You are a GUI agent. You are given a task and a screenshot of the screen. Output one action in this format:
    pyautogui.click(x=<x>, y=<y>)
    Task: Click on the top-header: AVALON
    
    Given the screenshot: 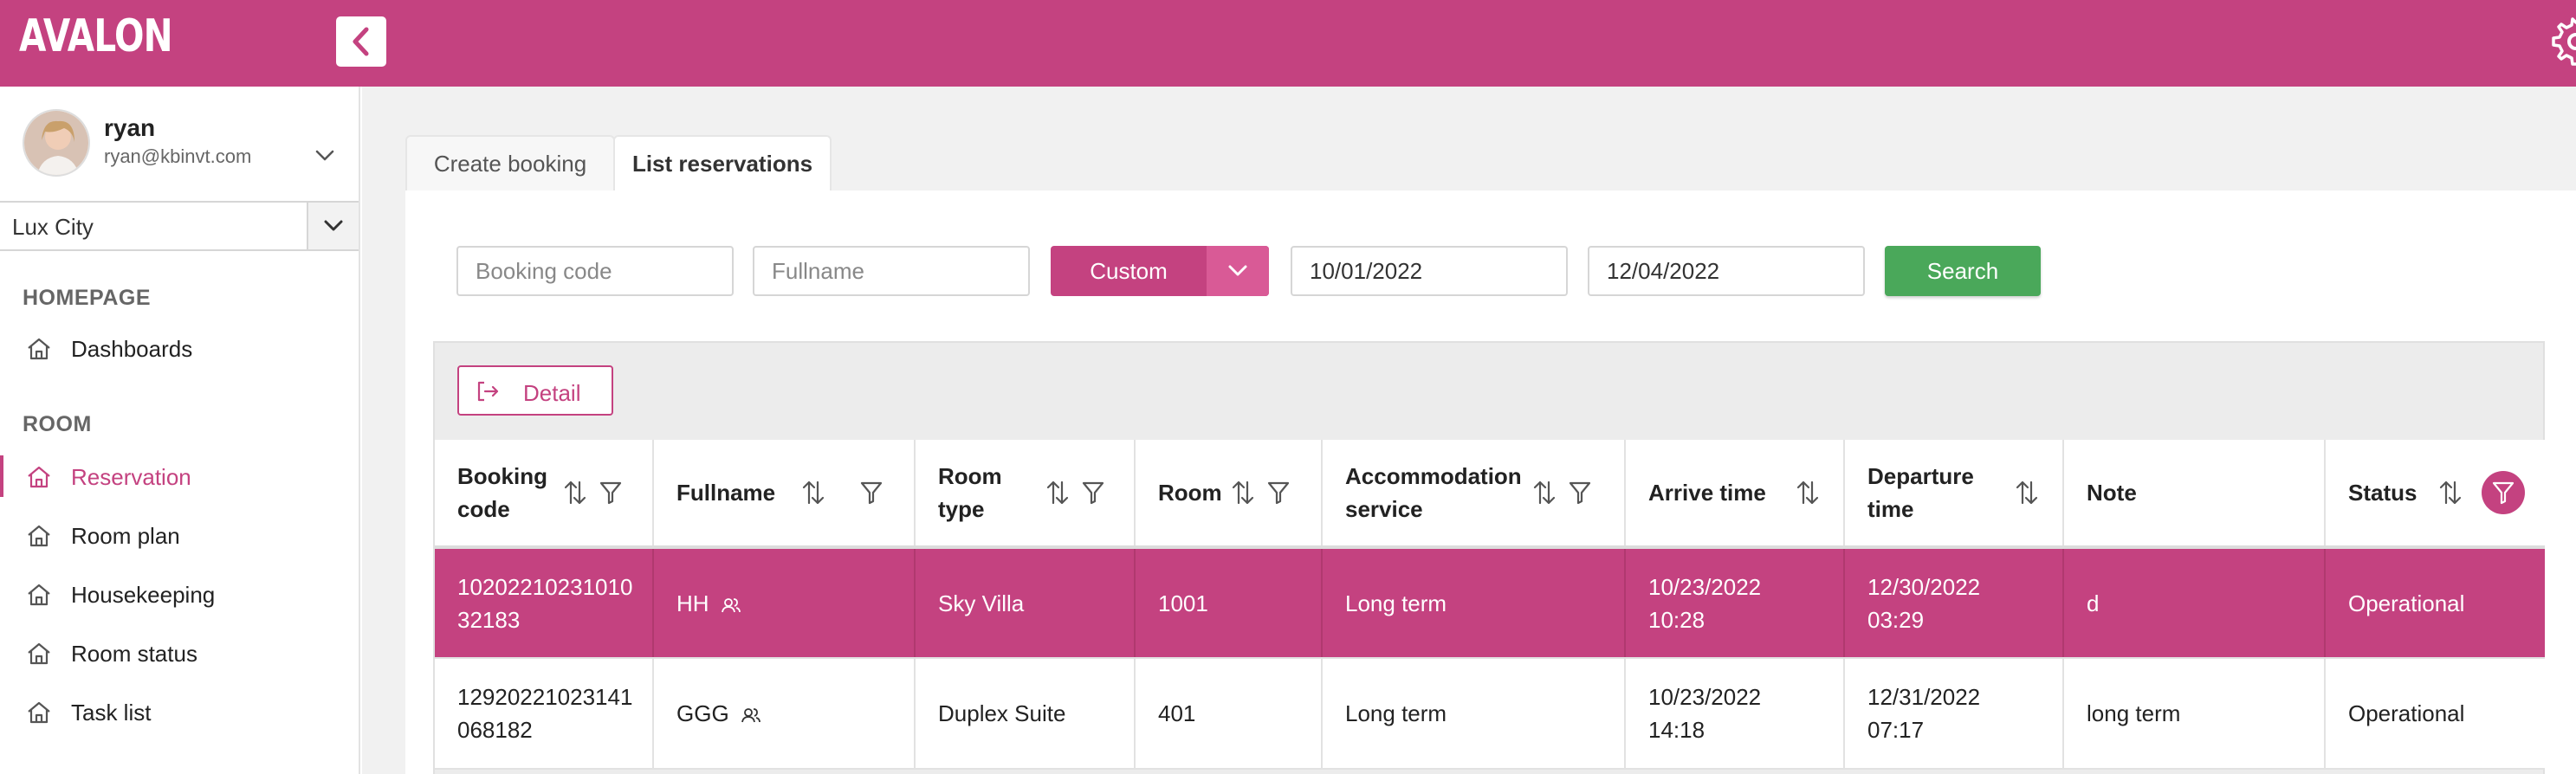 What is the action you would take?
    pyautogui.click(x=1288, y=43)
    